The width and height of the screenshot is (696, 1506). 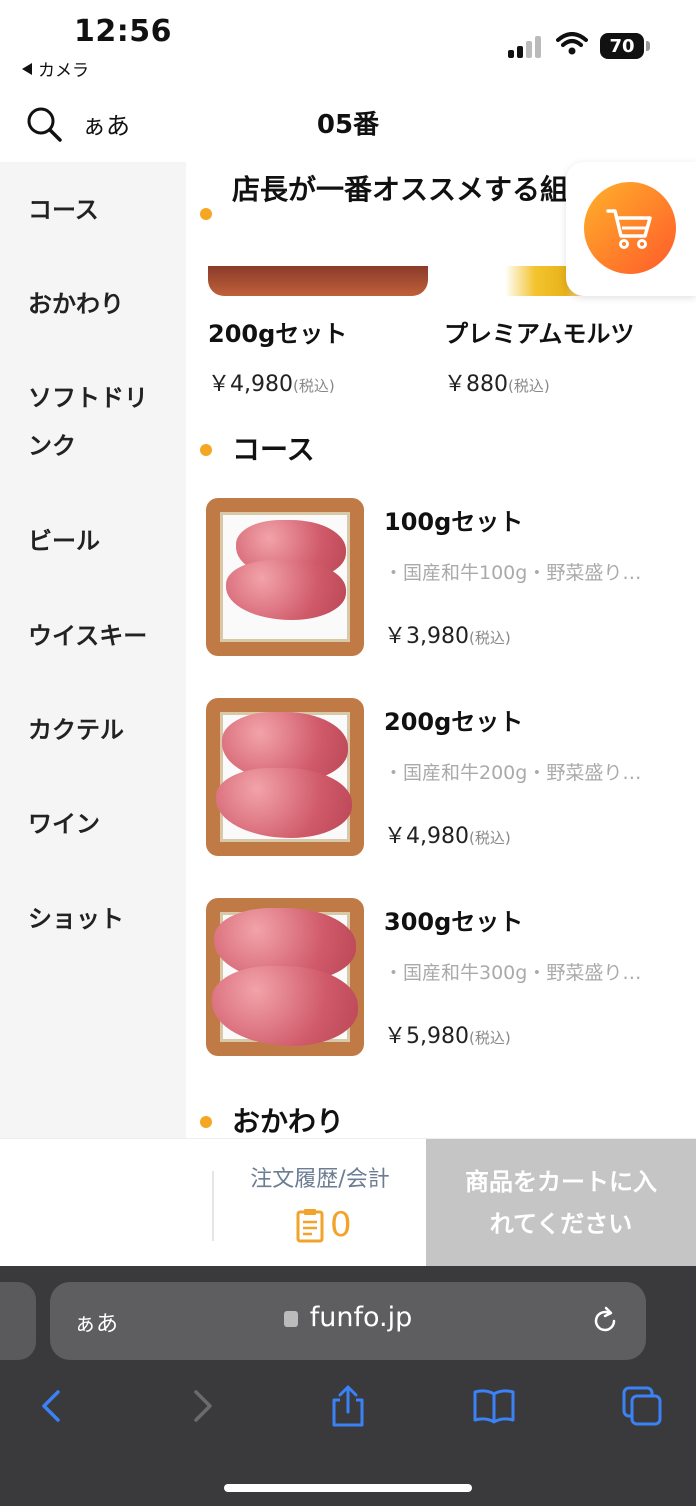 I want to click on add-to-cart-button: 商品をカートに入れてください, so click(x=561, y=1203).